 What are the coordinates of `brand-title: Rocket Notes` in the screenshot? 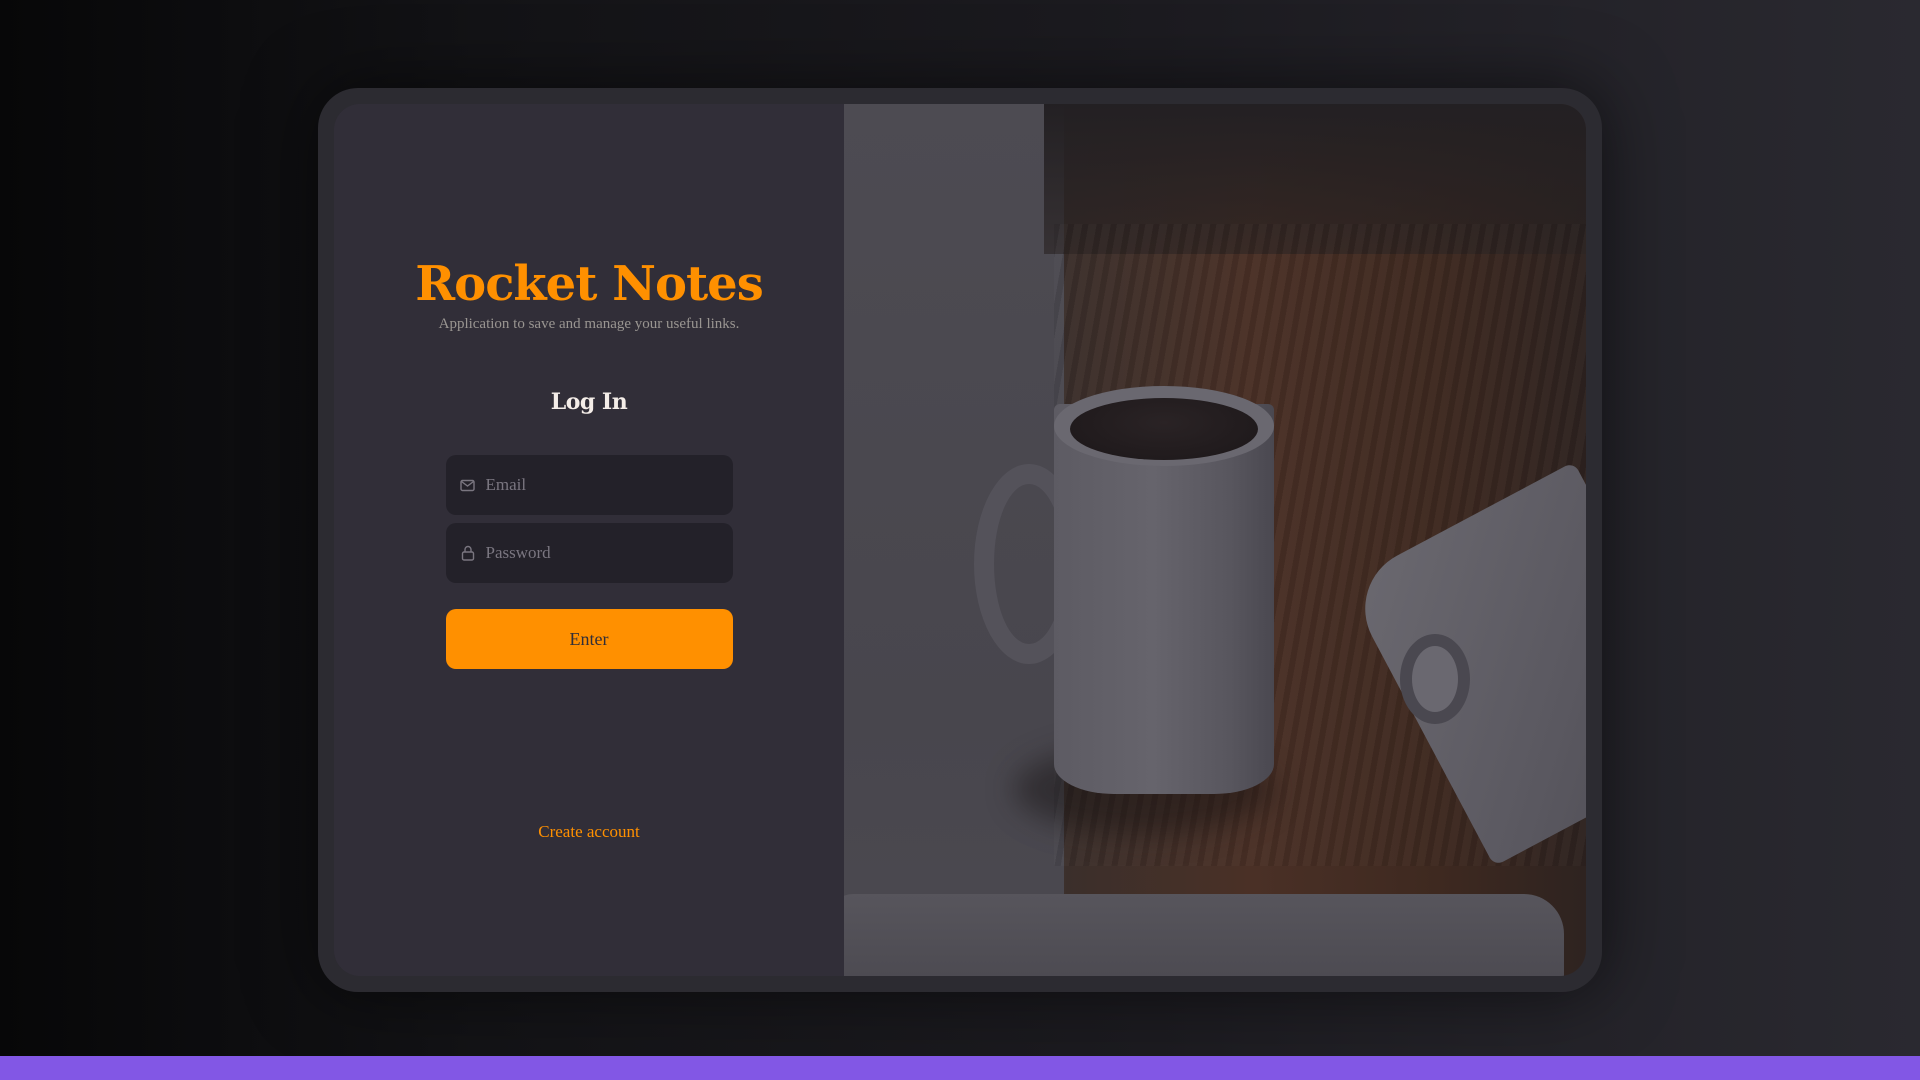 It's located at (589, 284).